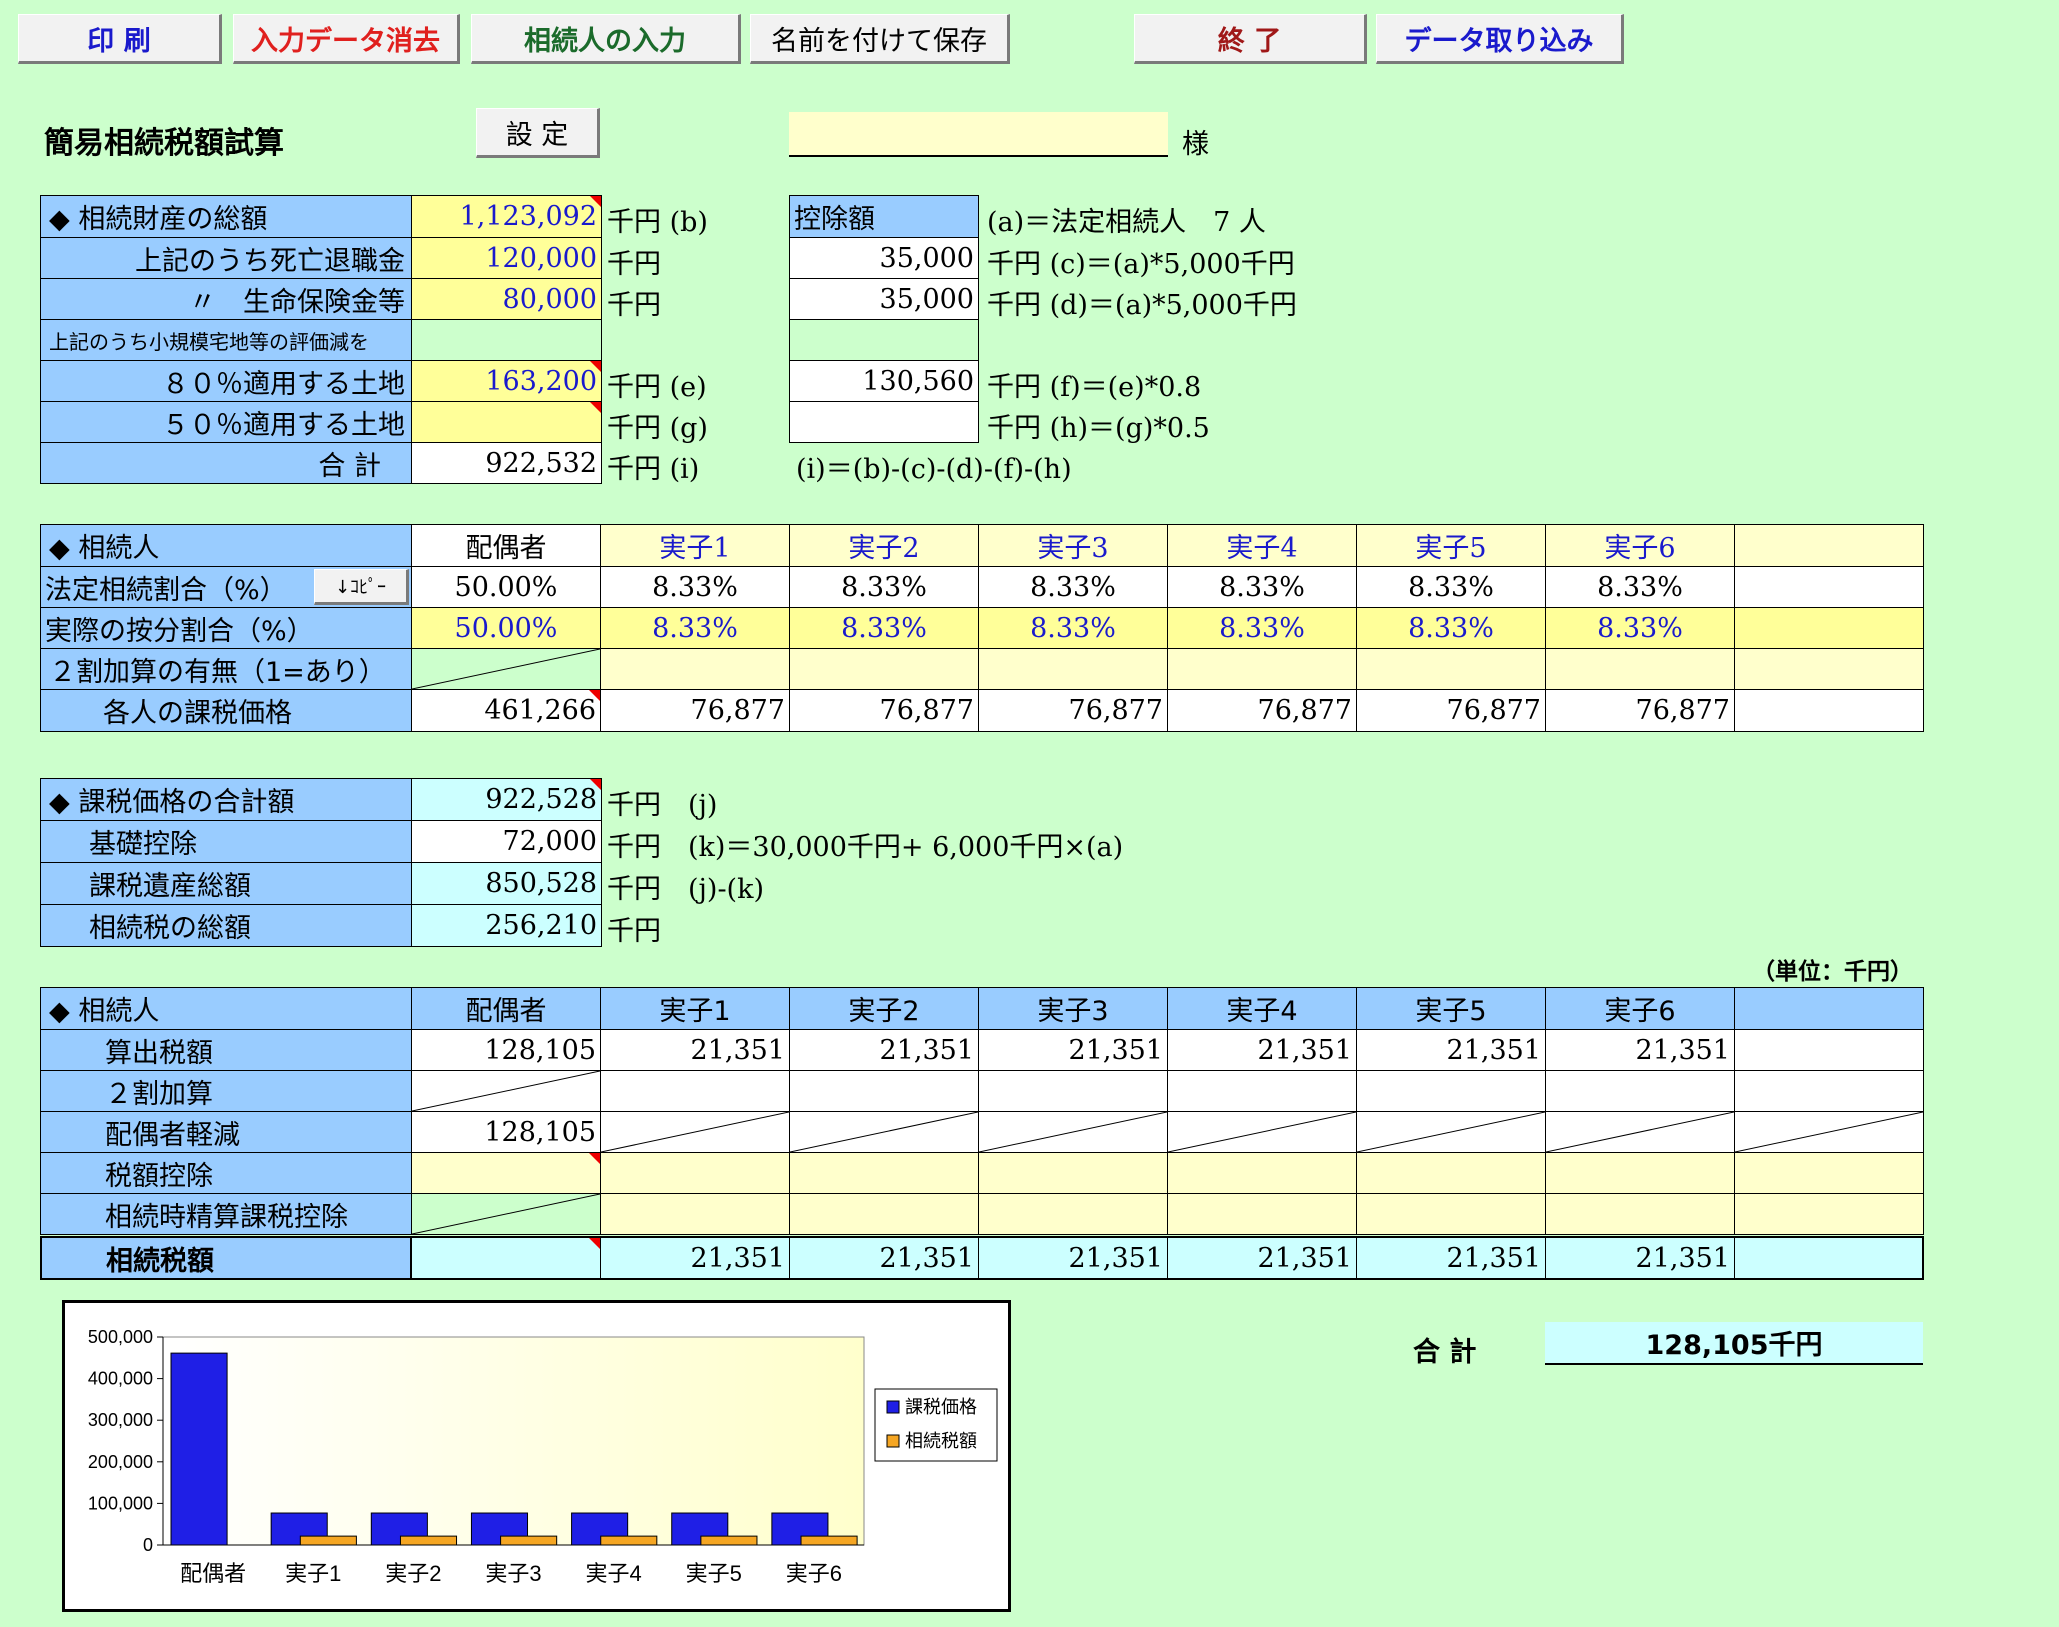 Image resolution: width=2059 pixels, height=1627 pixels. Describe the element at coordinates (1094, 387) in the screenshot. I see `deduction-f-note: 千円 (f)＝(e)*0.8` at that location.